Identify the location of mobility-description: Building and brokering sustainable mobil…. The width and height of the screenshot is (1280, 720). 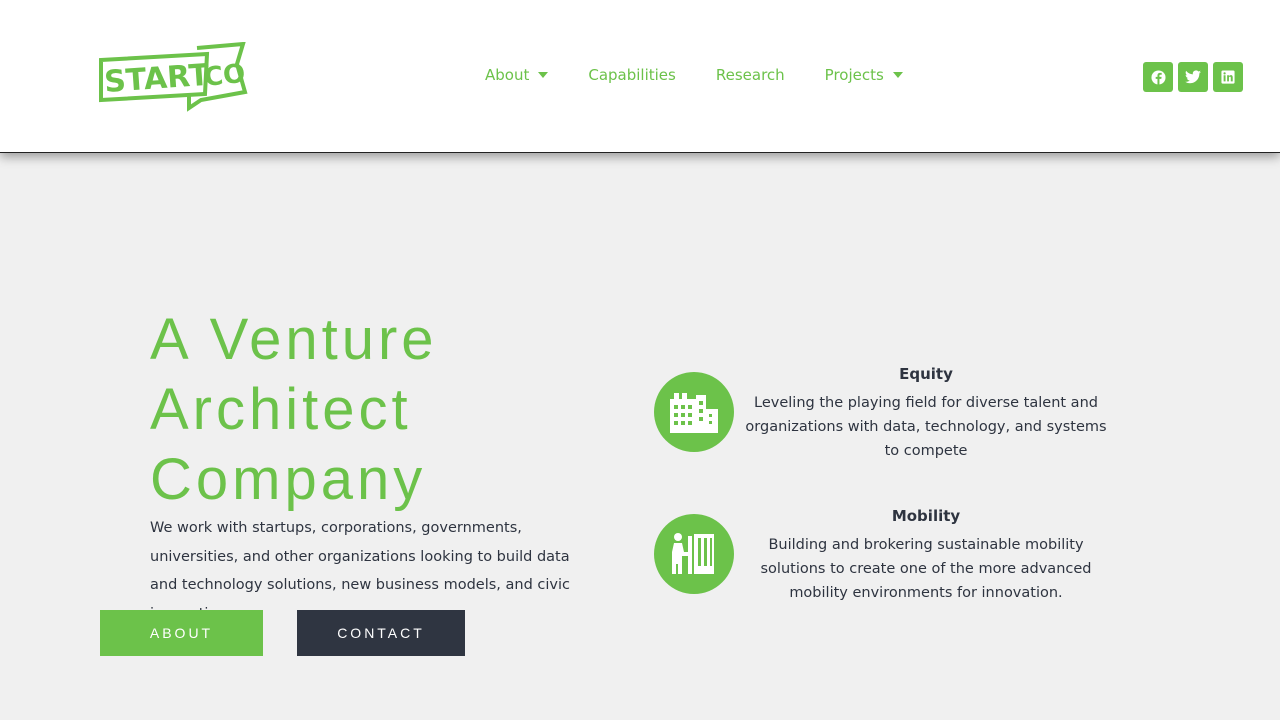
(926, 569).